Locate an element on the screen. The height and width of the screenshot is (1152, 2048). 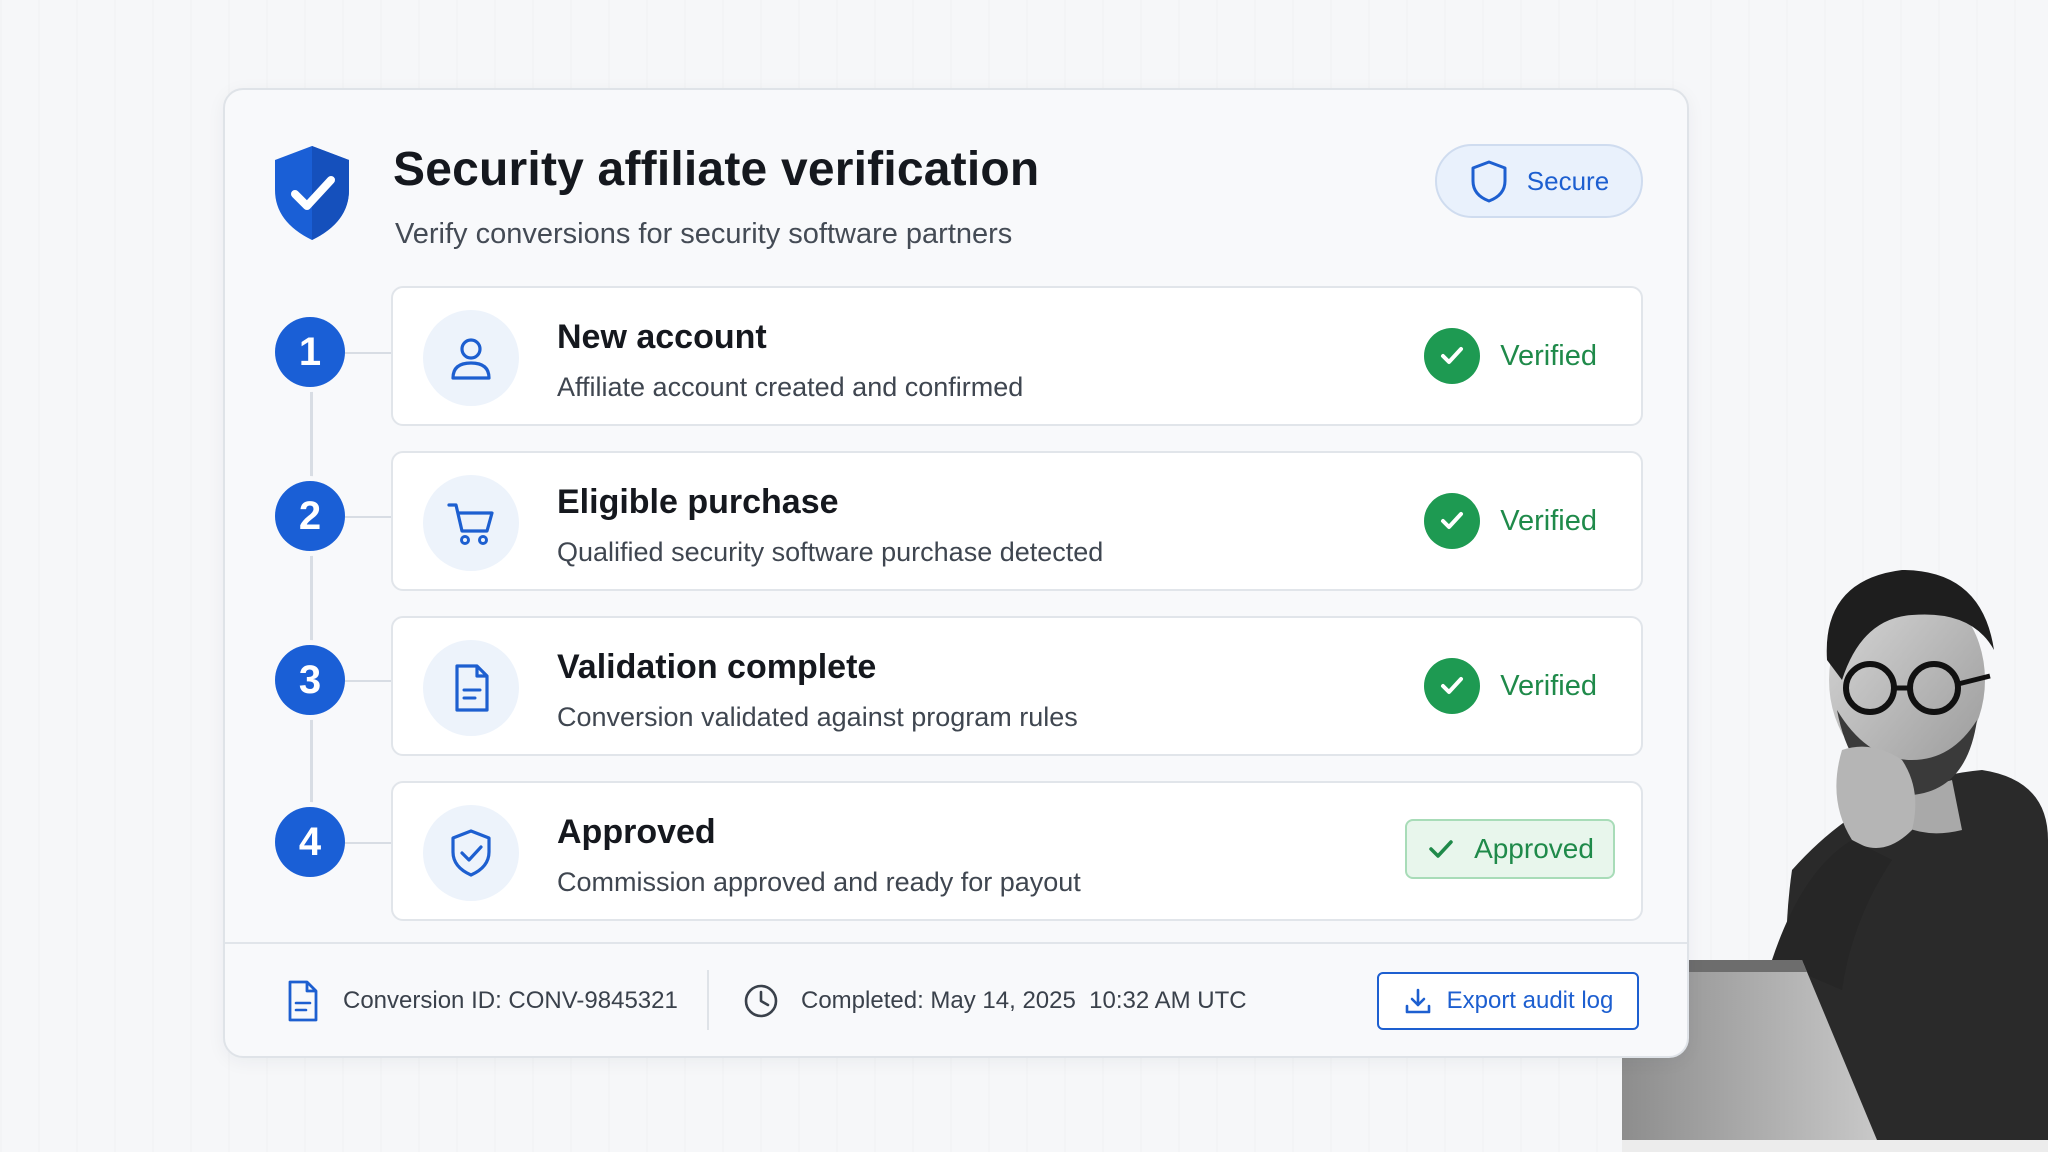
timeline-line is located at coordinates (311, 590).